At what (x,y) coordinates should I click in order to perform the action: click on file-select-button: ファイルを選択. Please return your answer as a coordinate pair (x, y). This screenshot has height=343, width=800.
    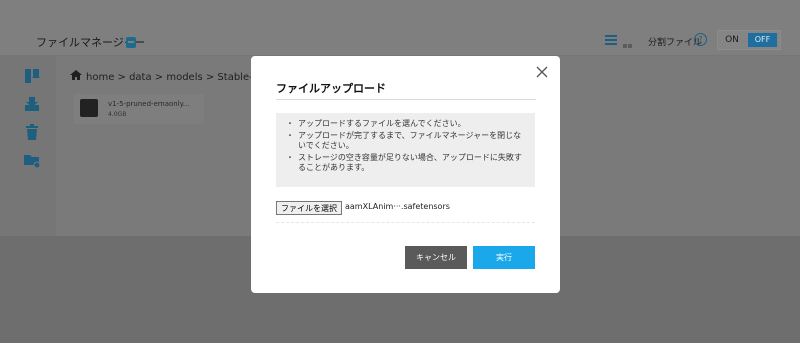
    Looking at the image, I should click on (309, 208).